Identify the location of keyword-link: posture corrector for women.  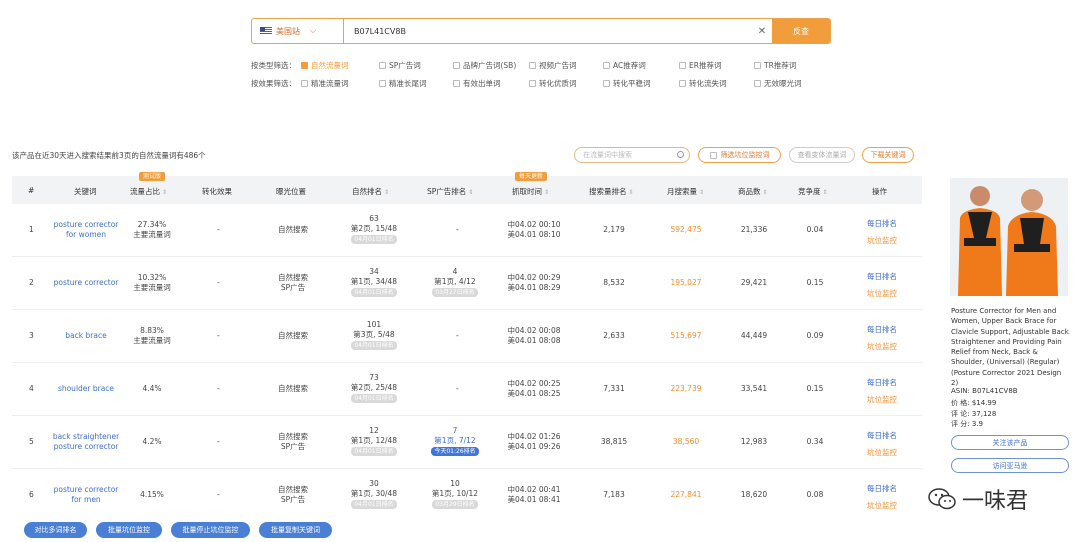
(86, 230).